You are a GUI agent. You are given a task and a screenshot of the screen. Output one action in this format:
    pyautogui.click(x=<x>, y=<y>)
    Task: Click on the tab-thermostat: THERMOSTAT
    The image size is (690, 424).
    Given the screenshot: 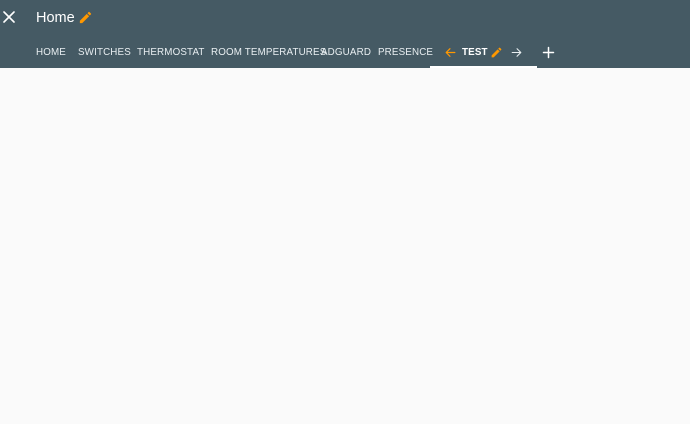 What is the action you would take?
    pyautogui.click(x=171, y=53)
    